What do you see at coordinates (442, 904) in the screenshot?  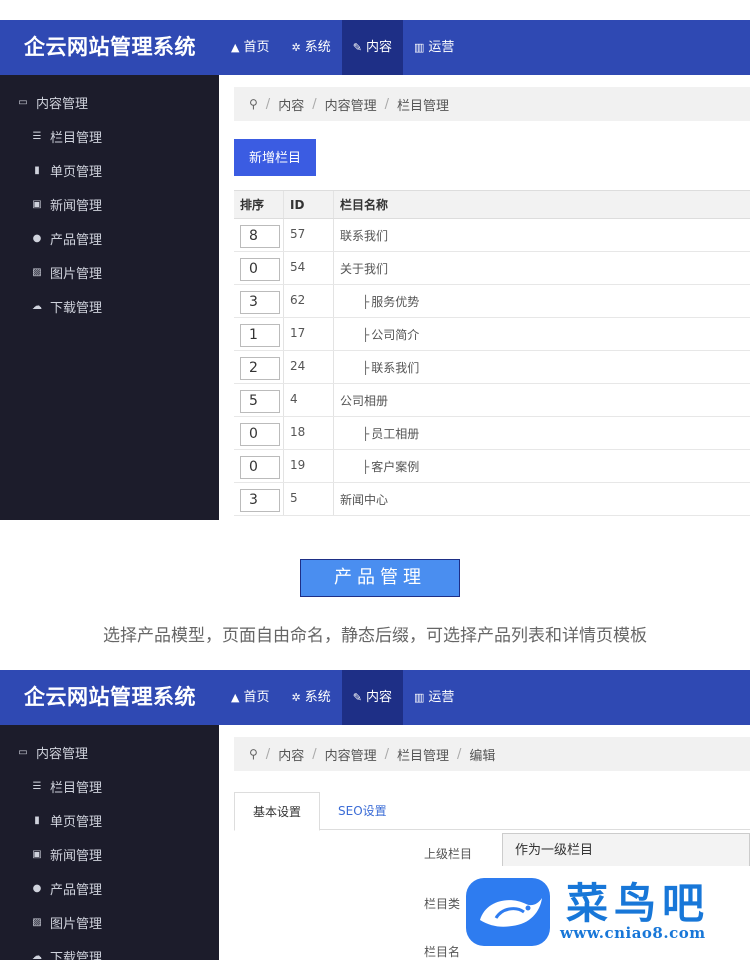 I see `column-type-label: 栏目类` at bounding box center [442, 904].